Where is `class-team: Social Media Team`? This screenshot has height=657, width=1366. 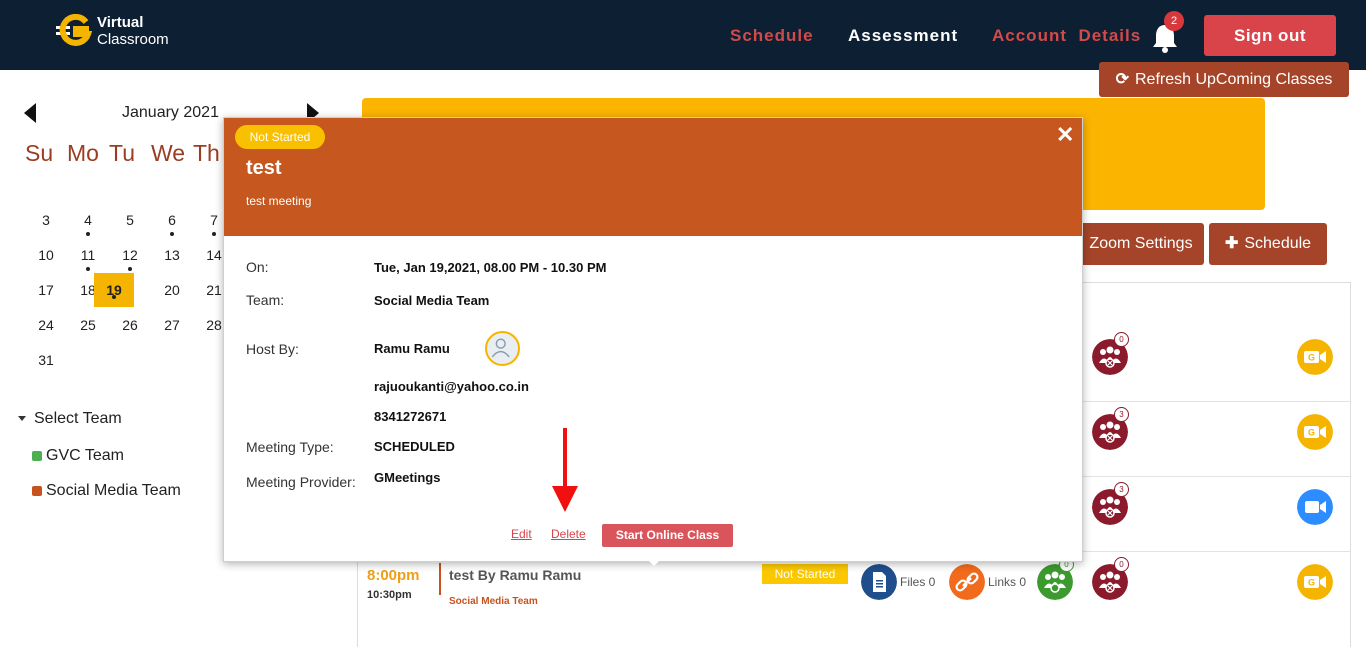 class-team: Social Media Team is located at coordinates (493, 601).